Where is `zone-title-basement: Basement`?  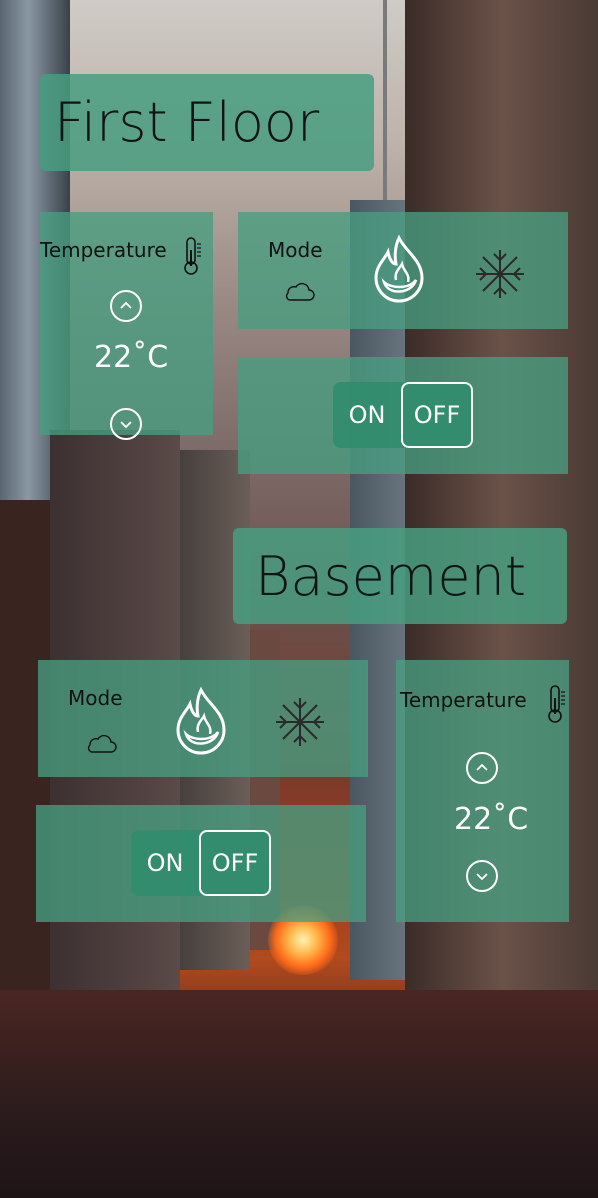
zone-title-basement: Basement is located at coordinates (400, 576).